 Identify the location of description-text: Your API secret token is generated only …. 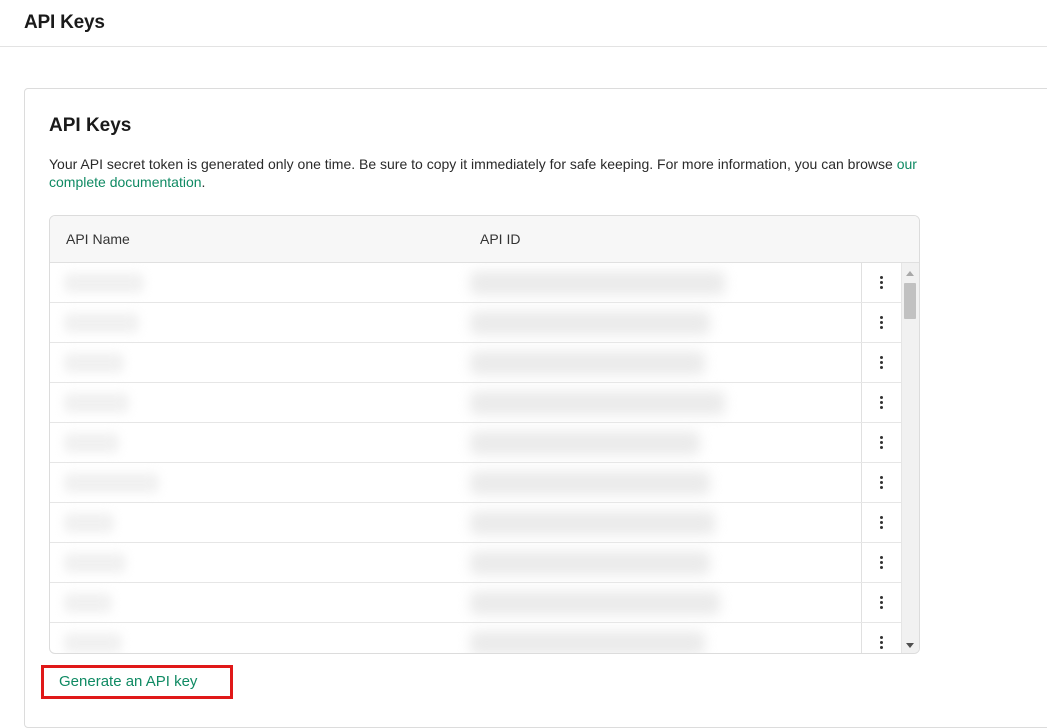
(473, 164).